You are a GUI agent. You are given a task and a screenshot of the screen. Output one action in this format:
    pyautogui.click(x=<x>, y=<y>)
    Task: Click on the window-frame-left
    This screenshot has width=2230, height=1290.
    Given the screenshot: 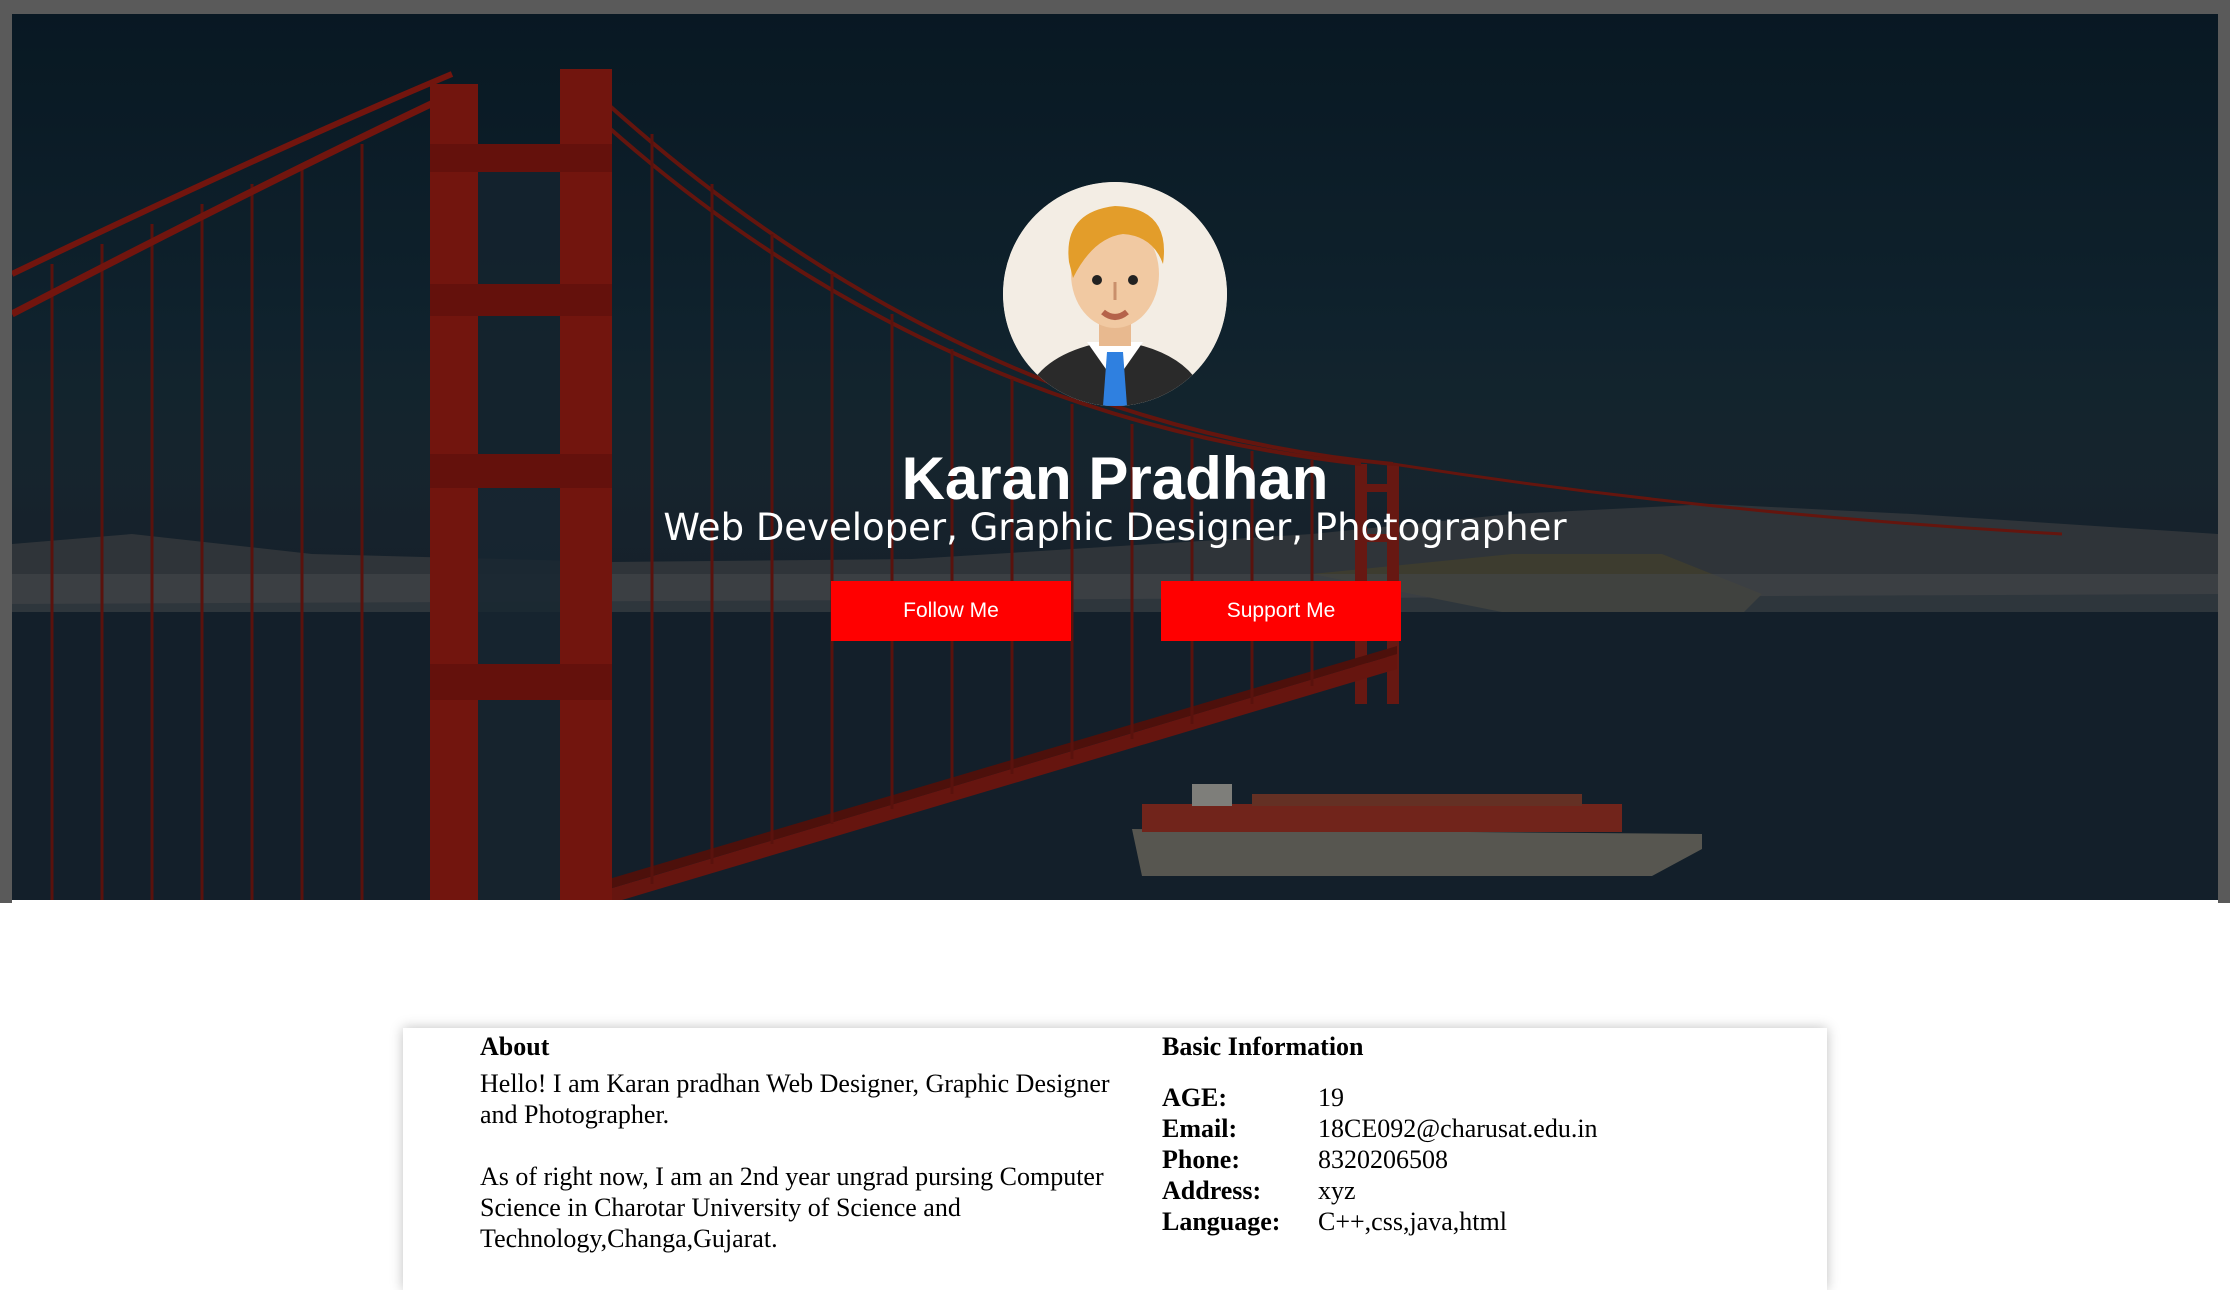 What is the action you would take?
    pyautogui.click(x=6, y=451)
    